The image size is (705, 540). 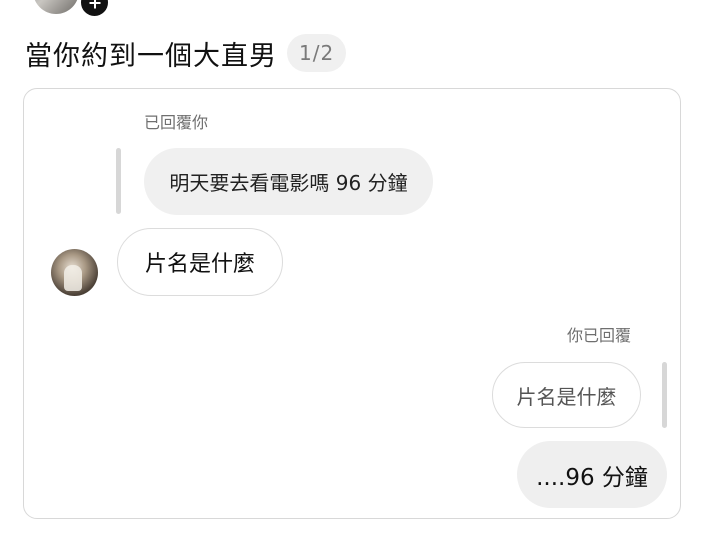 I want to click on received-message-bubble: 片名是什麼, so click(x=200, y=262).